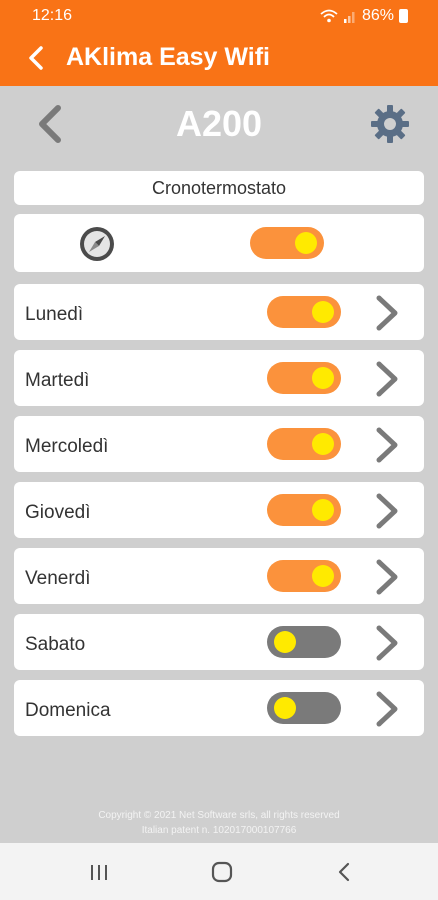  What do you see at coordinates (377, 15) in the screenshot?
I see `battery-percent: 86%` at bounding box center [377, 15].